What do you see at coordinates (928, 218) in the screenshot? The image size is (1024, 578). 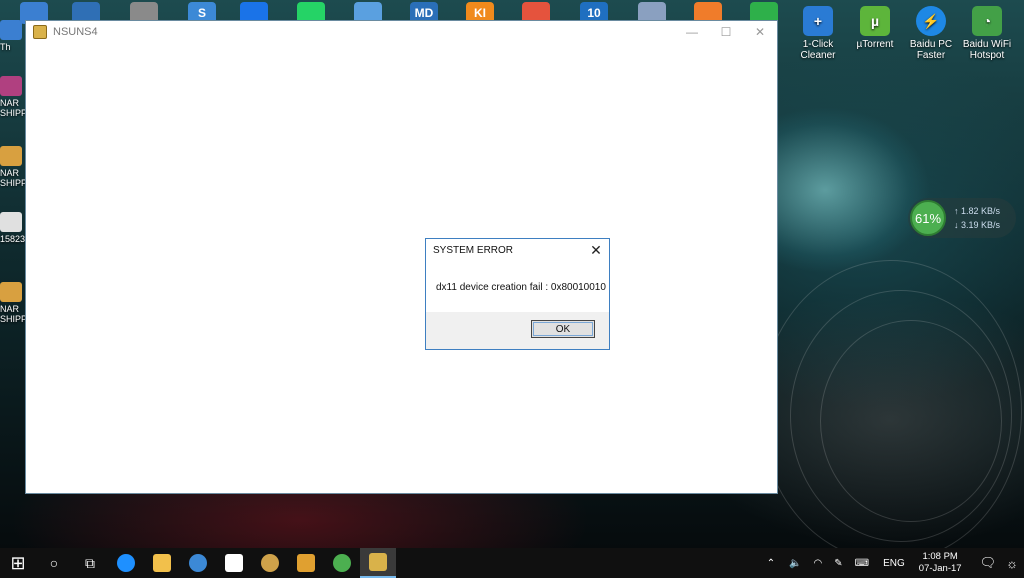 I see `usage-percent: 61%` at bounding box center [928, 218].